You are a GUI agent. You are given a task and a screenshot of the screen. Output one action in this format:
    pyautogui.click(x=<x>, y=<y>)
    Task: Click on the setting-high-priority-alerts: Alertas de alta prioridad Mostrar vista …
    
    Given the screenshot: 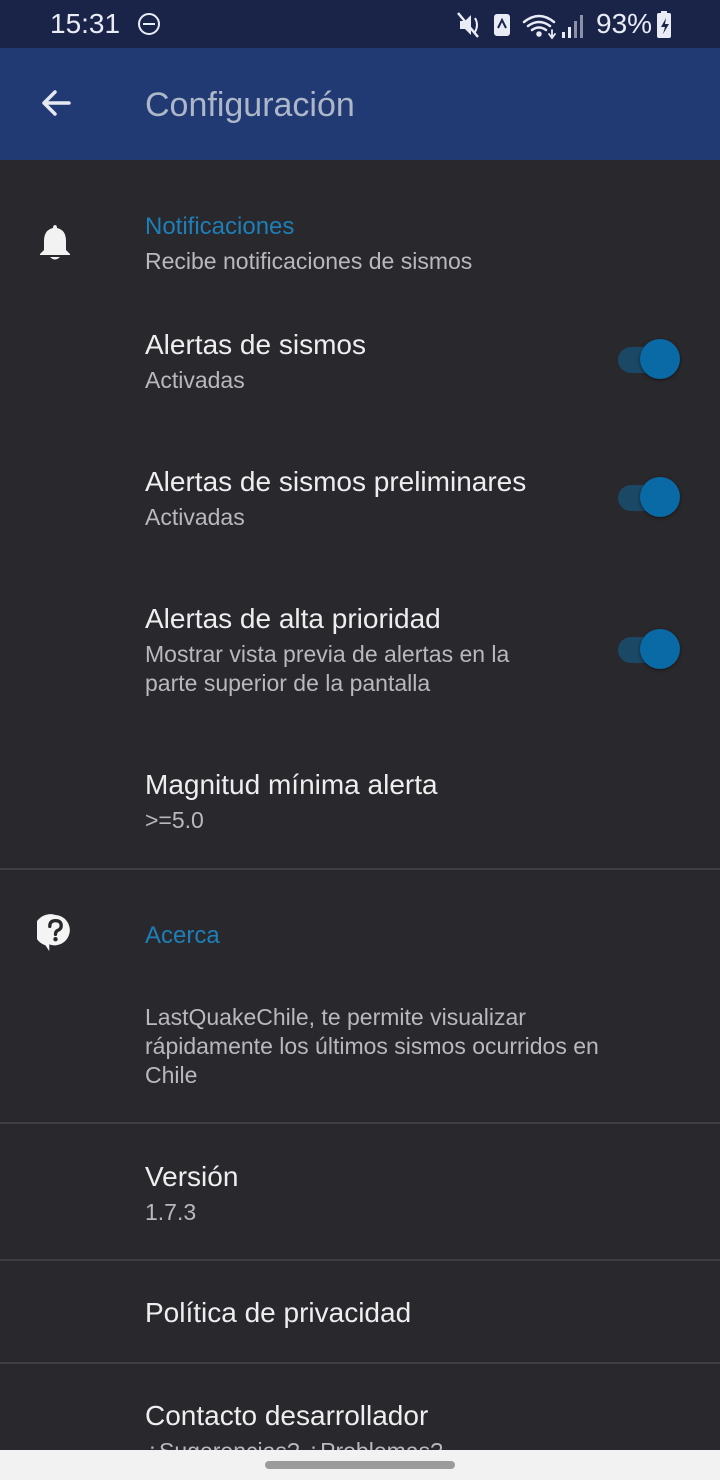 What is the action you would take?
    pyautogui.click(x=327, y=650)
    